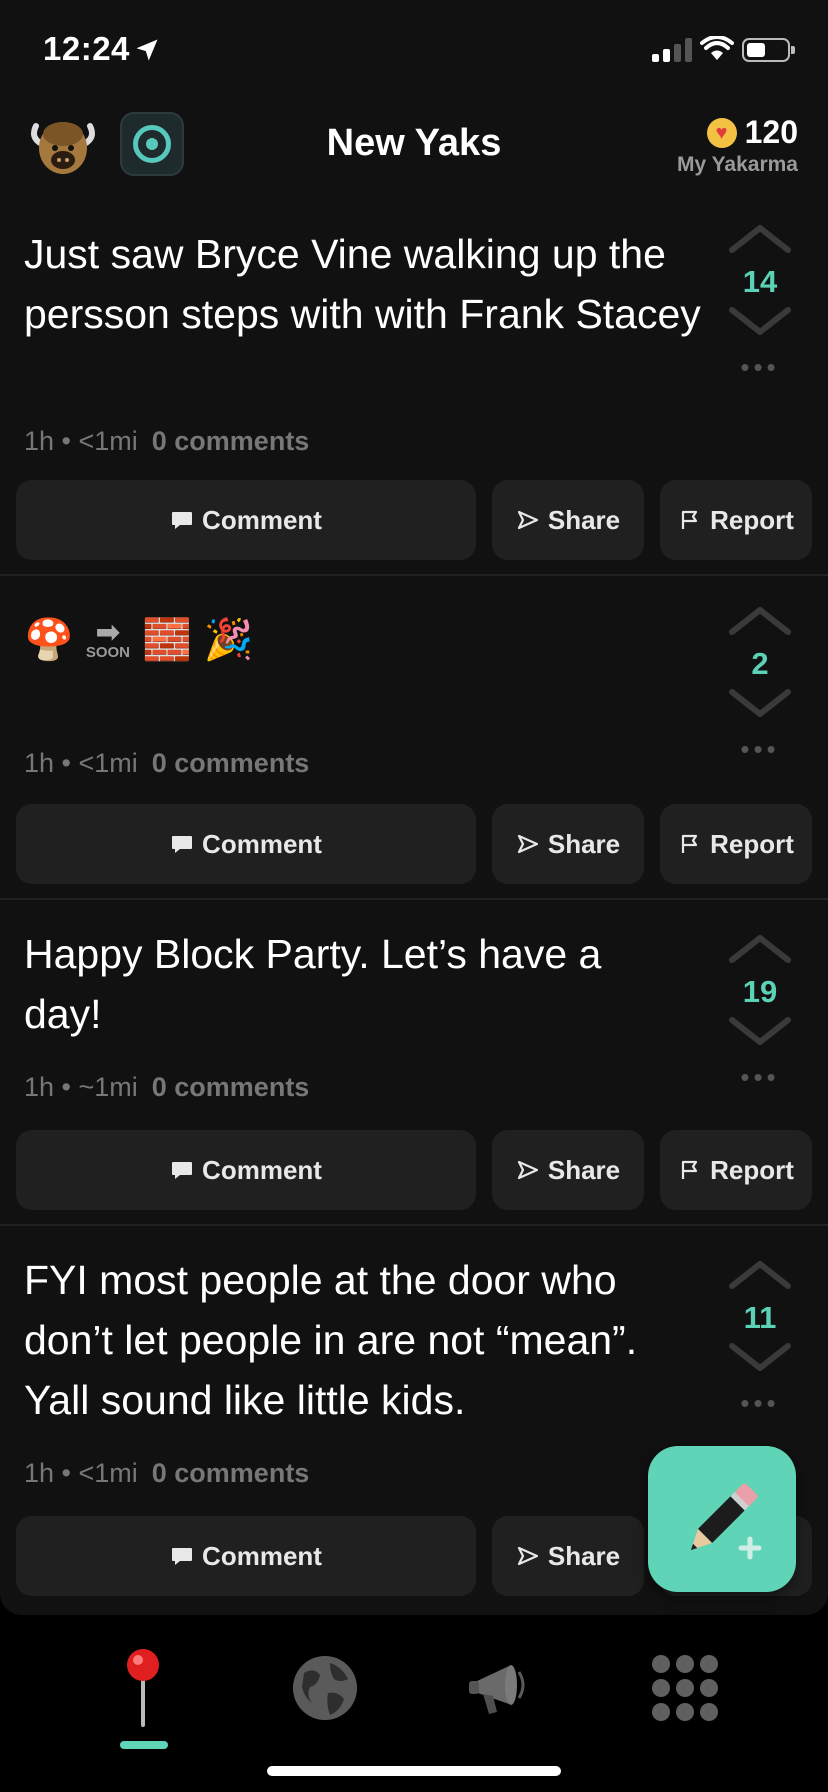 The image size is (828, 1792). I want to click on status-time: 12:24, so click(86, 48).